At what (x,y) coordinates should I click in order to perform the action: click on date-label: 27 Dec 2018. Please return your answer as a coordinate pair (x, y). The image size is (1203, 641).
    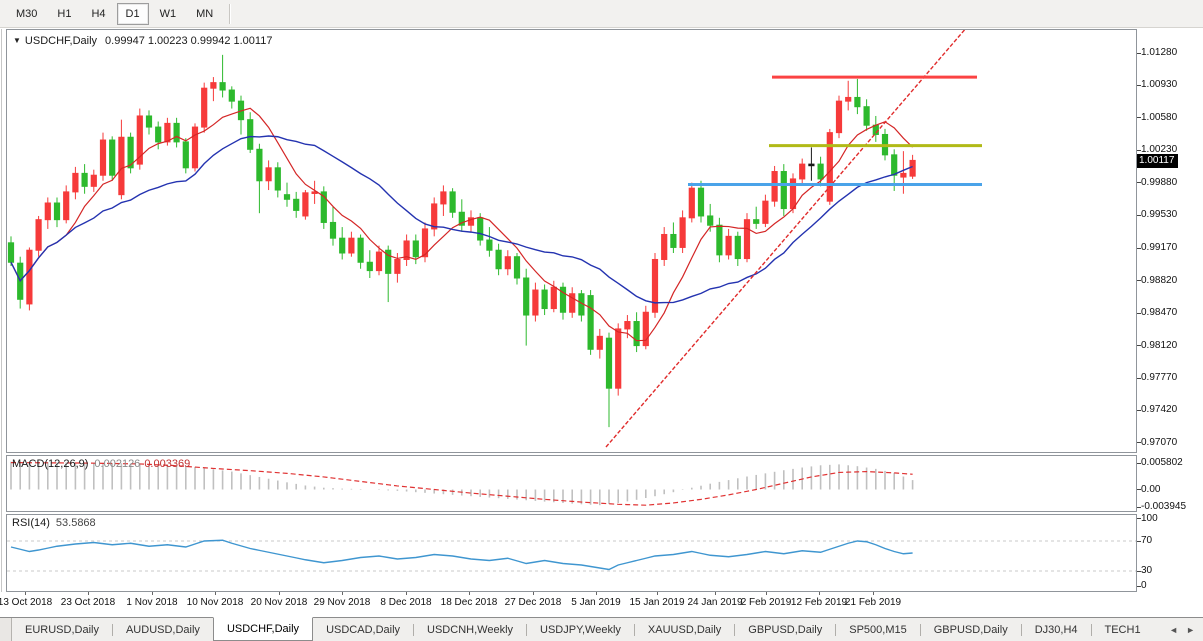
    Looking at the image, I should click on (533, 602).